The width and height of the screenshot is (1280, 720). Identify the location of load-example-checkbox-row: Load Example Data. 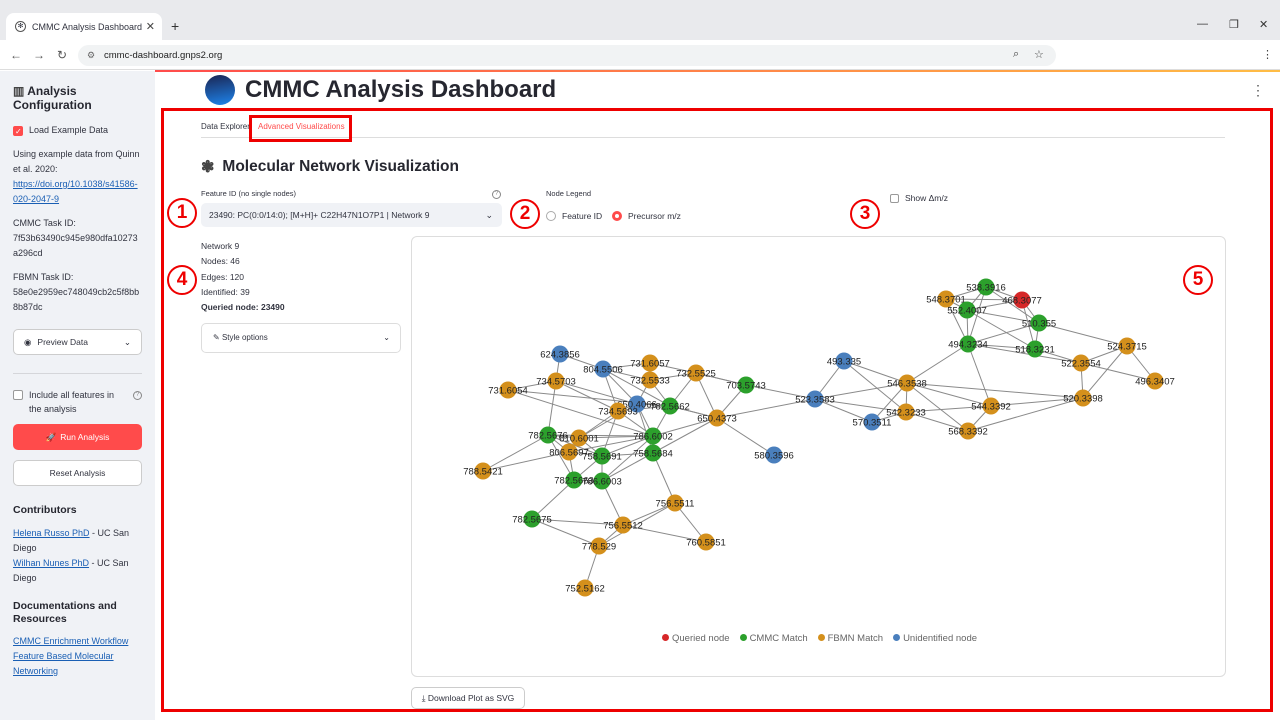
(77, 131).